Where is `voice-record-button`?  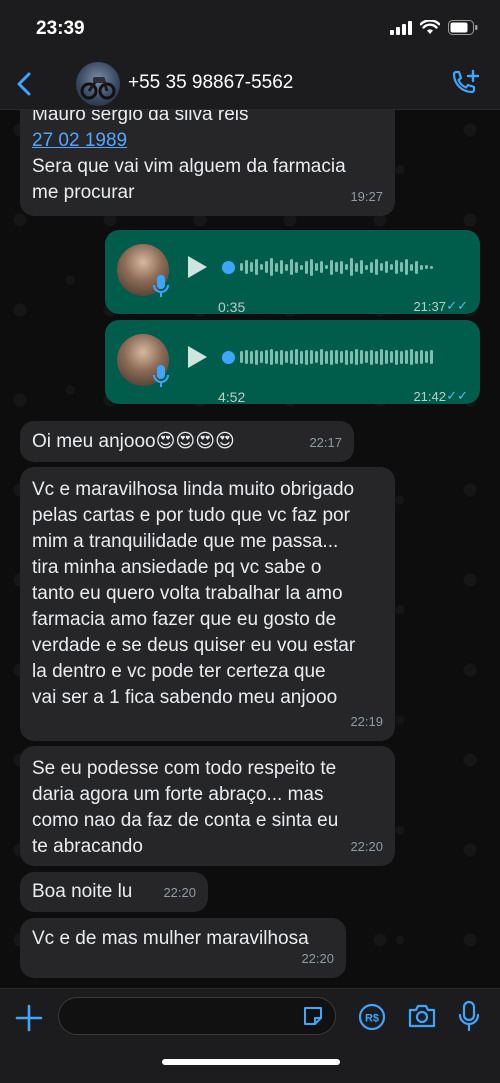 voice-record-button is located at coordinates (469, 1016).